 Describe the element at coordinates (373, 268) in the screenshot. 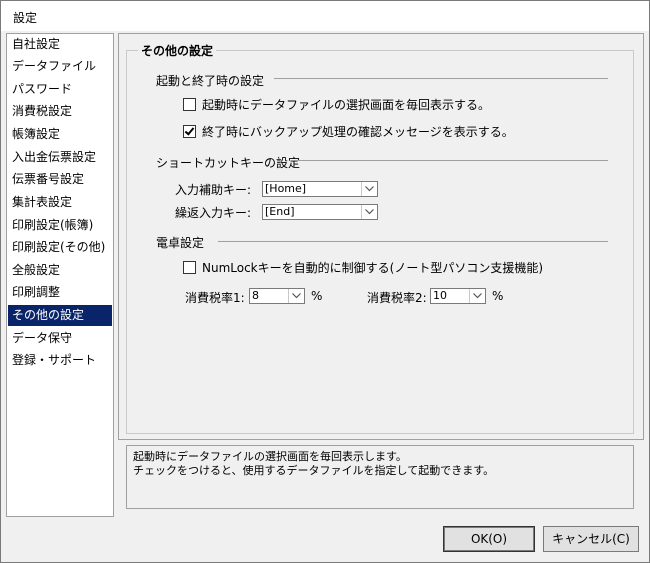

I see `numlock-control-label: NumLockキーを自動的に制御する(ノート型パソコン支援機能)` at that location.